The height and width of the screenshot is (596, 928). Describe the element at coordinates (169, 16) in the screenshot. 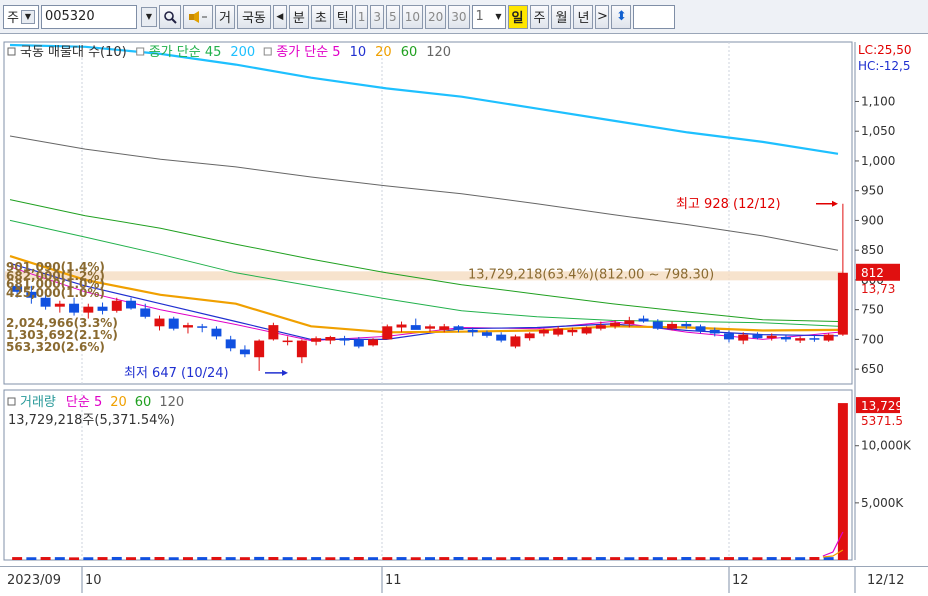

I see `search-button` at that location.